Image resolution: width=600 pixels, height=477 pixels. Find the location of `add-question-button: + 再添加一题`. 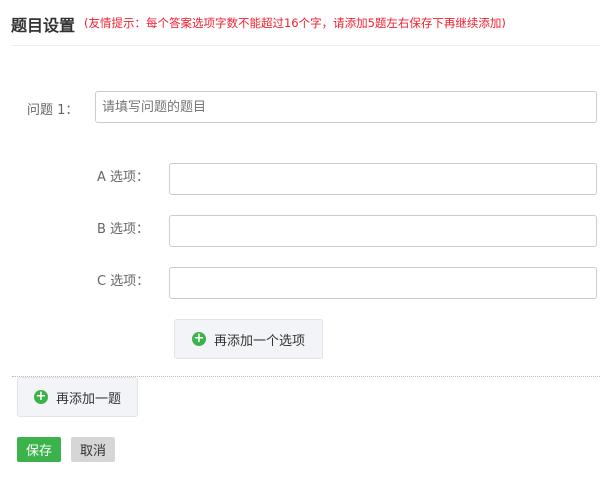

add-question-button: + 再添加一题 is located at coordinates (77, 397).